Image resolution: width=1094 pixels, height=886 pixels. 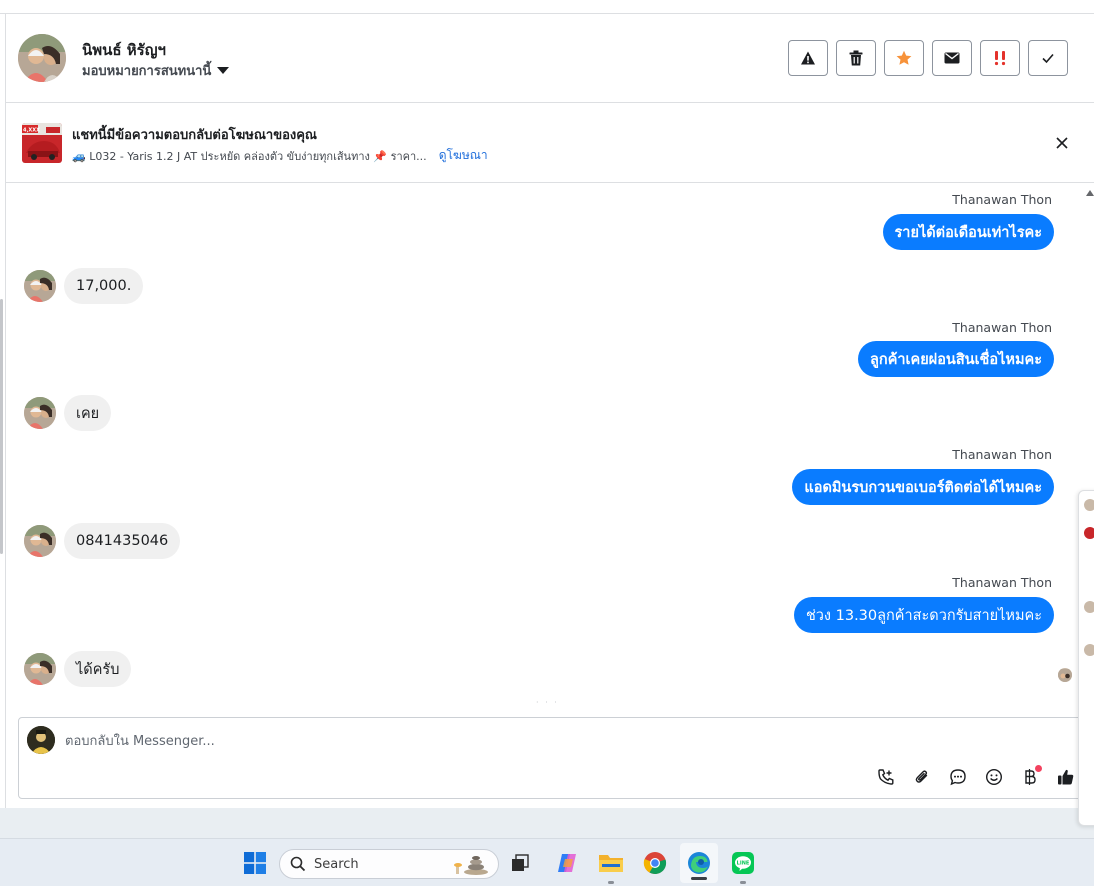 I want to click on phone-plus-icon, so click(x=886, y=777).